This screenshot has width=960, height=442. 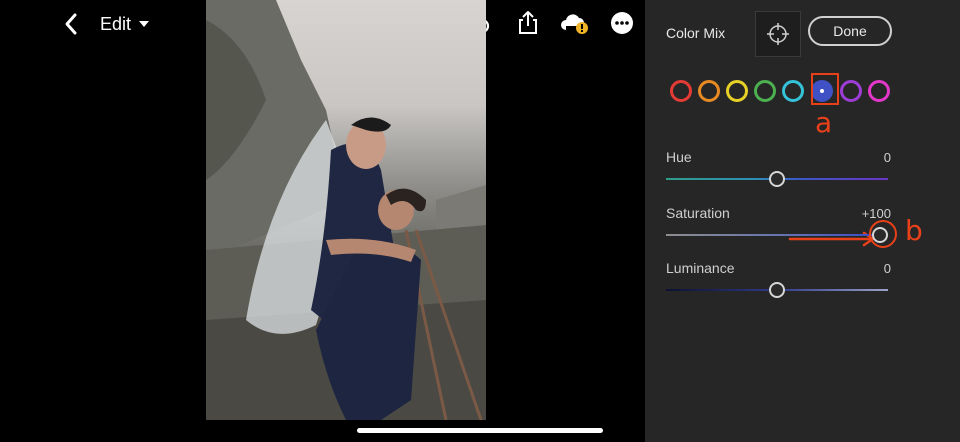 What do you see at coordinates (116, 23) in the screenshot?
I see `edit-label: Edit` at bounding box center [116, 23].